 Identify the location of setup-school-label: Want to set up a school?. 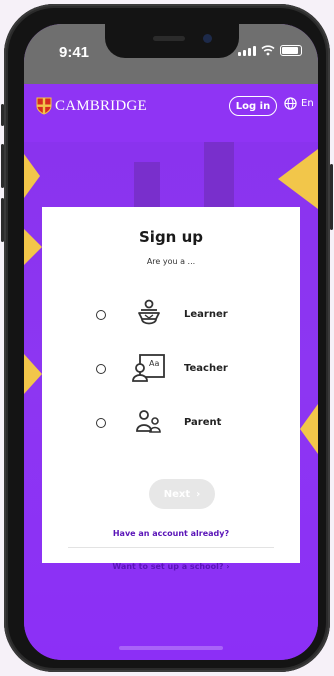
(168, 566).